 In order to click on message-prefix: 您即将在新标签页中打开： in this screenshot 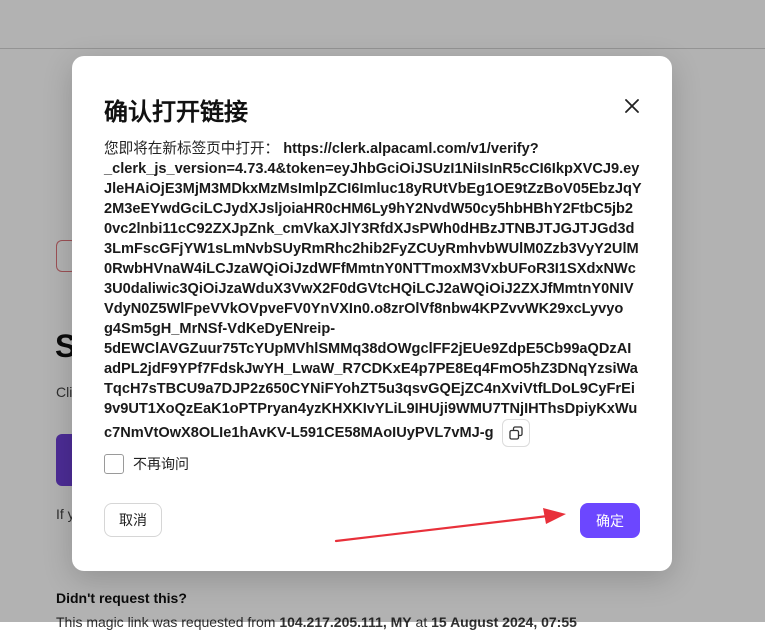, I will do `click(192, 149)`.